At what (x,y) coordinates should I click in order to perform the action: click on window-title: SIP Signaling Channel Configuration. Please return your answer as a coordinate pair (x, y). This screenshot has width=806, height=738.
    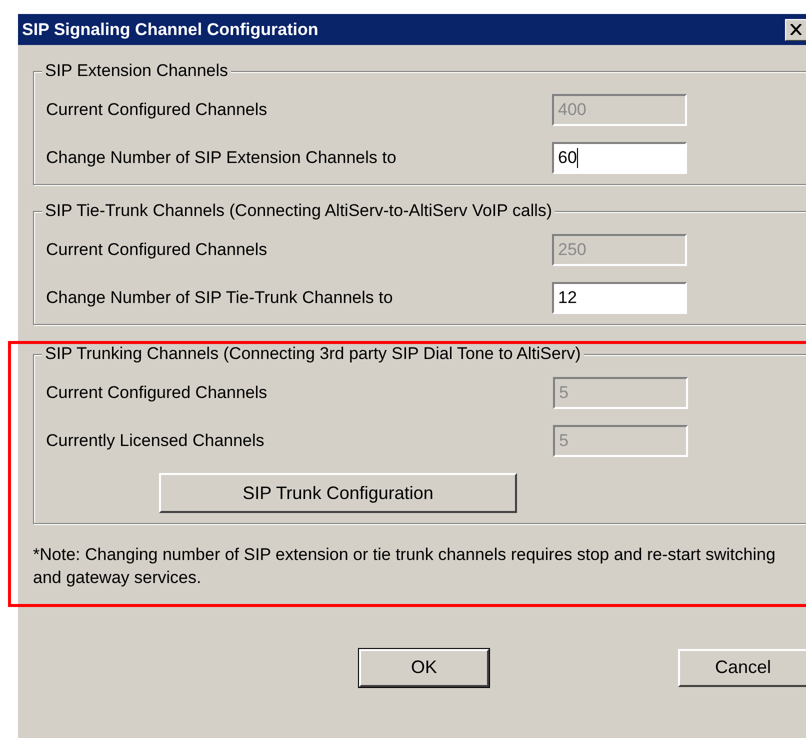
    Looking at the image, I should click on (170, 30).